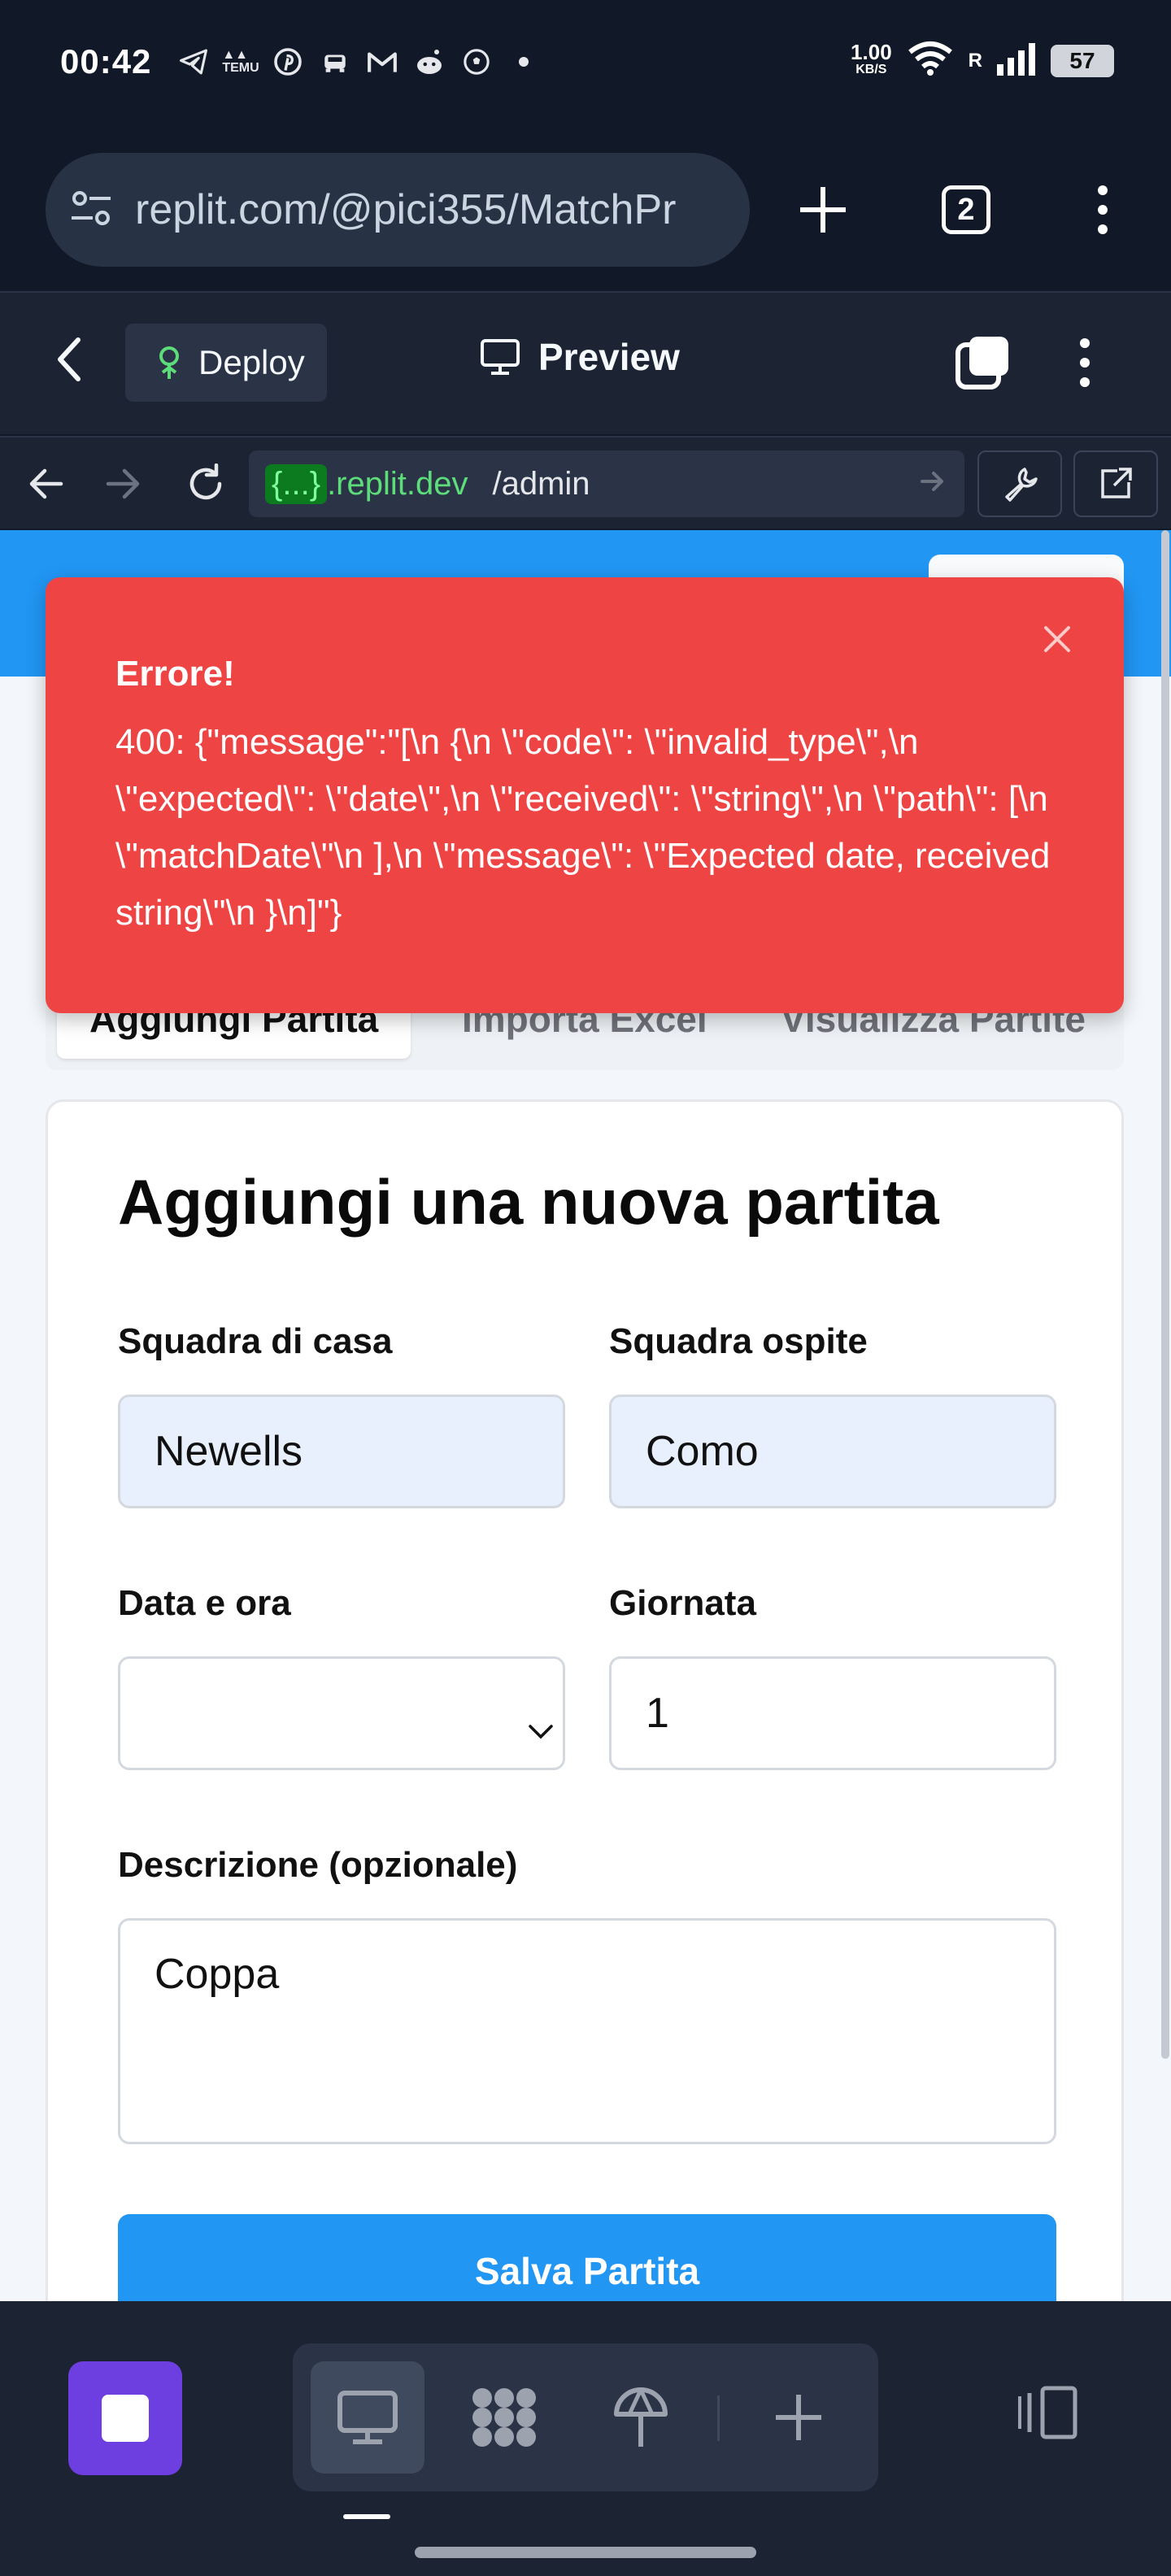  What do you see at coordinates (106, 61) in the screenshot?
I see `clock: 00:42` at bounding box center [106, 61].